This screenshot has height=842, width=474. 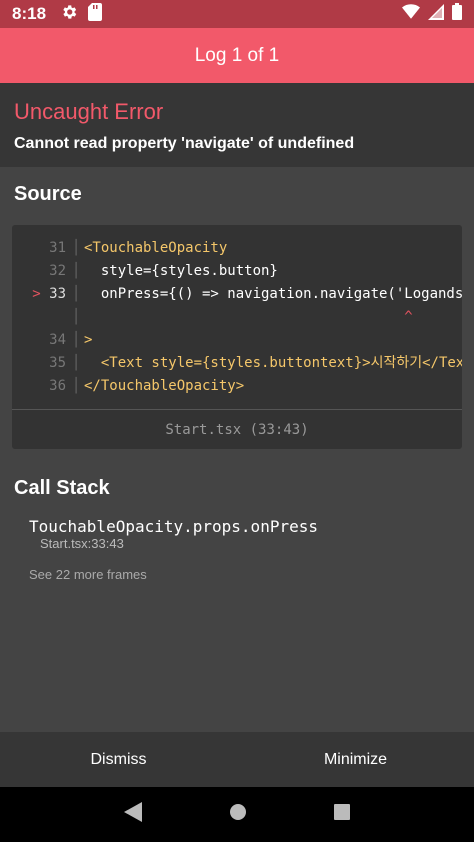 What do you see at coordinates (62, 488) in the screenshot?
I see `call-stack-title: Call Stack` at bounding box center [62, 488].